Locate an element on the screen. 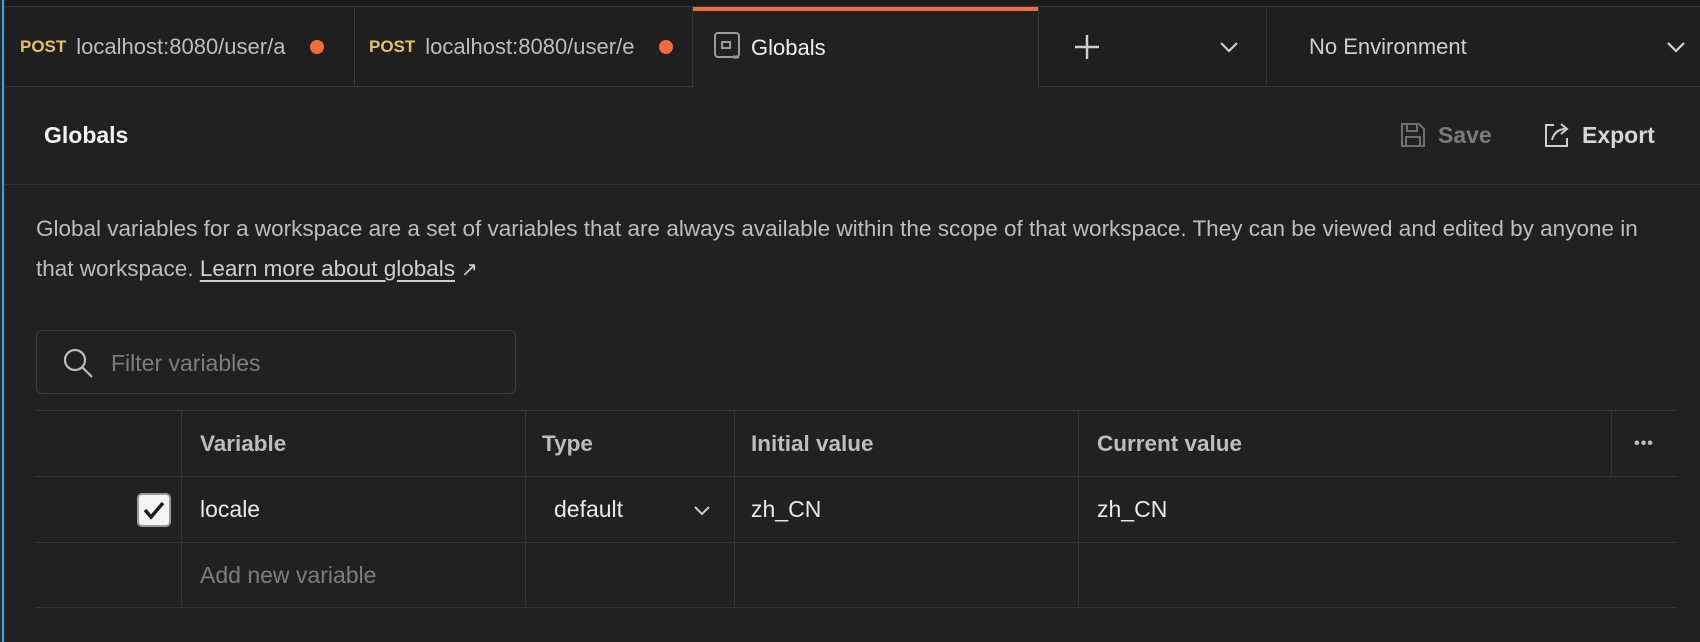  empty-initial-value-cell is located at coordinates (906, 575).